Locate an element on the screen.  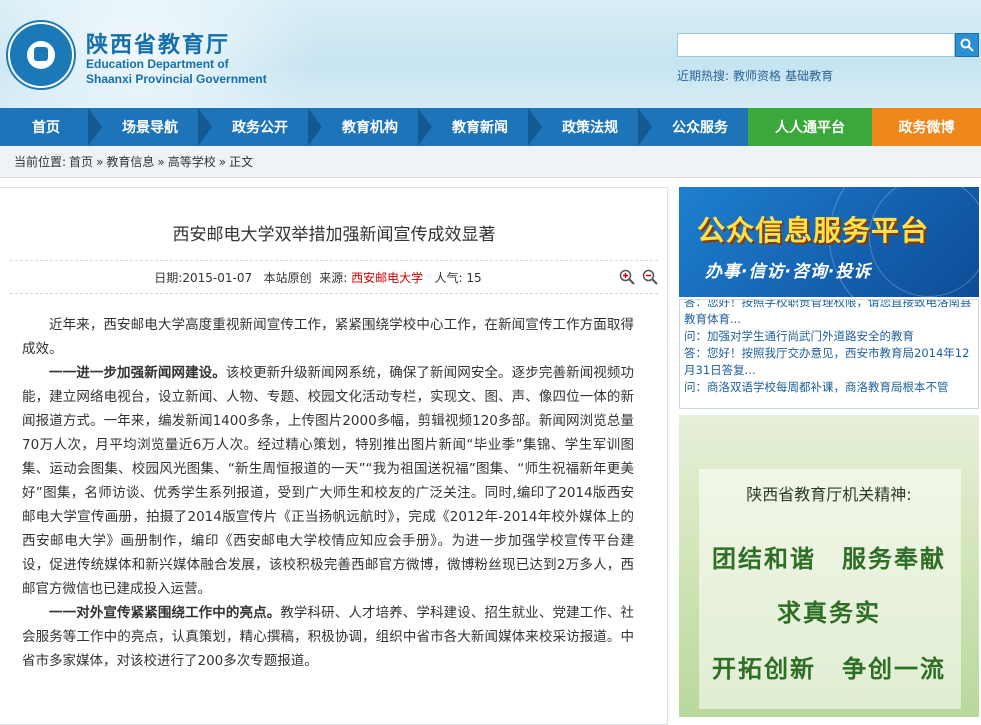
site-name-cn: 陕西省教育厅 is located at coordinates (158, 43).